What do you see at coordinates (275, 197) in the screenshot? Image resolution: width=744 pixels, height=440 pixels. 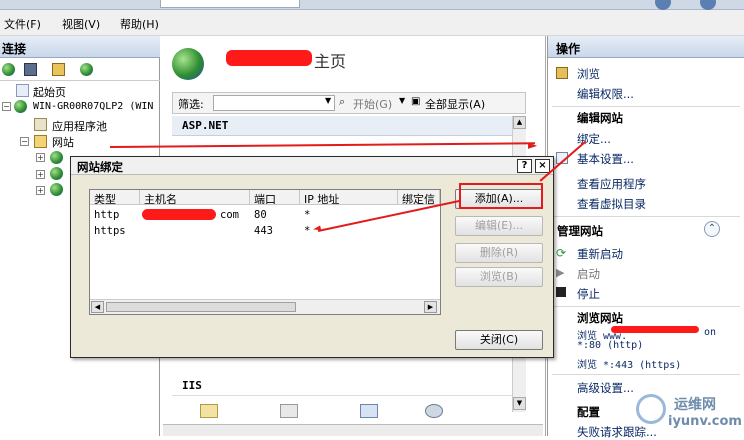 I see `column-port: 端口` at bounding box center [275, 197].